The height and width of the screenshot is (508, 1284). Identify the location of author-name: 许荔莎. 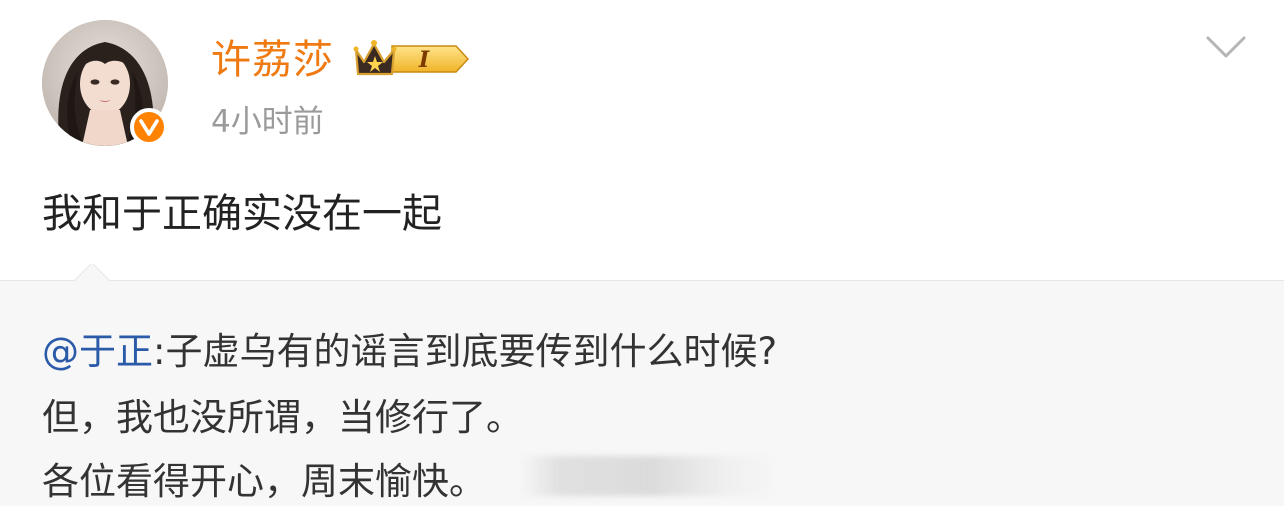
(272, 60).